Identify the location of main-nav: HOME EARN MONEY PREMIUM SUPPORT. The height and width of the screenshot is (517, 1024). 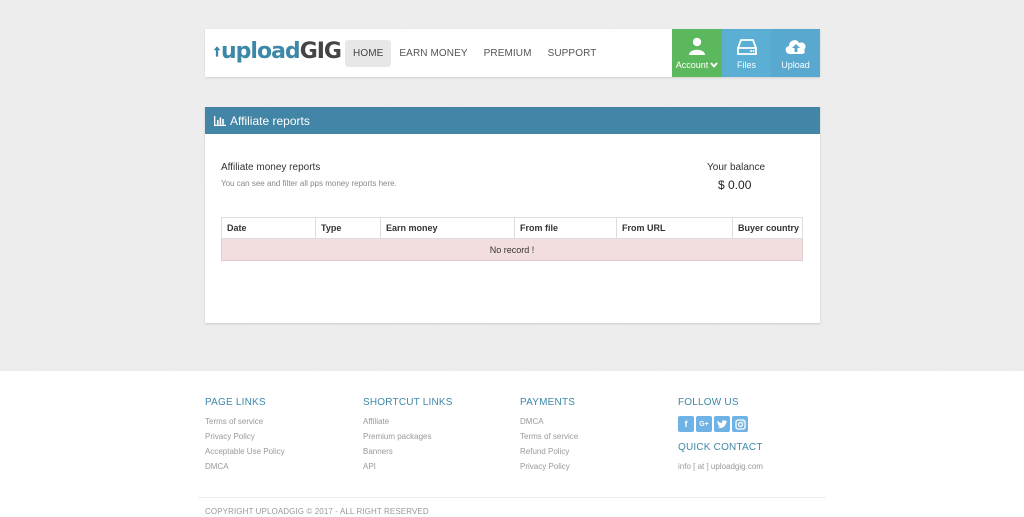
(474, 53).